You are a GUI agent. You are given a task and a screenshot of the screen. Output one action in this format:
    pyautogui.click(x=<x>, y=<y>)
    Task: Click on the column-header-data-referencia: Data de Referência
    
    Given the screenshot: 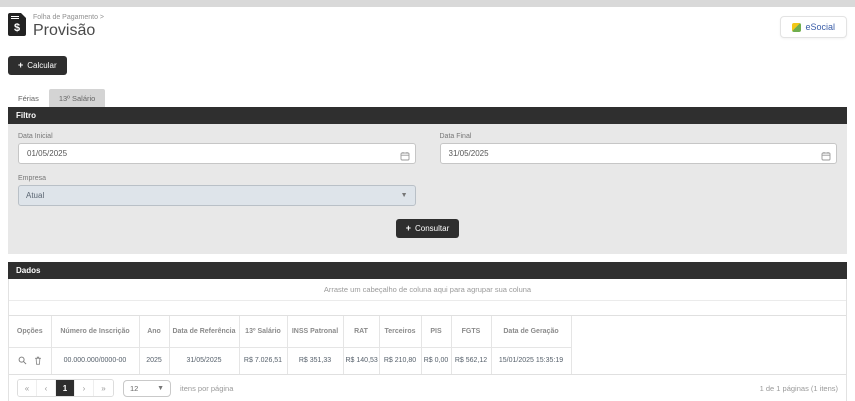 What is the action you would take?
    pyautogui.click(x=203, y=332)
    